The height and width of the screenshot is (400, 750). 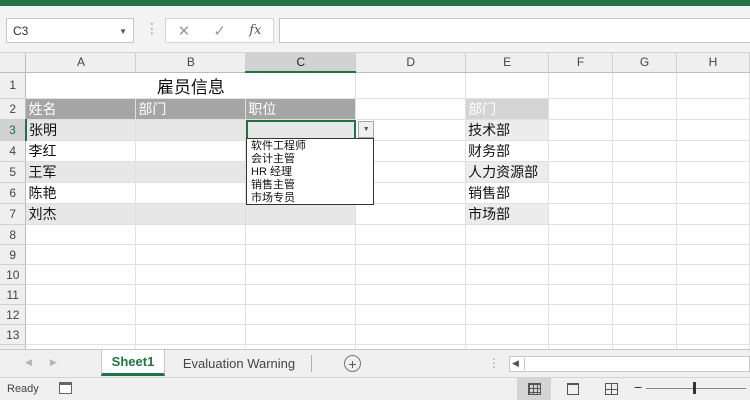 I want to click on normal-view-button, so click(x=534, y=389).